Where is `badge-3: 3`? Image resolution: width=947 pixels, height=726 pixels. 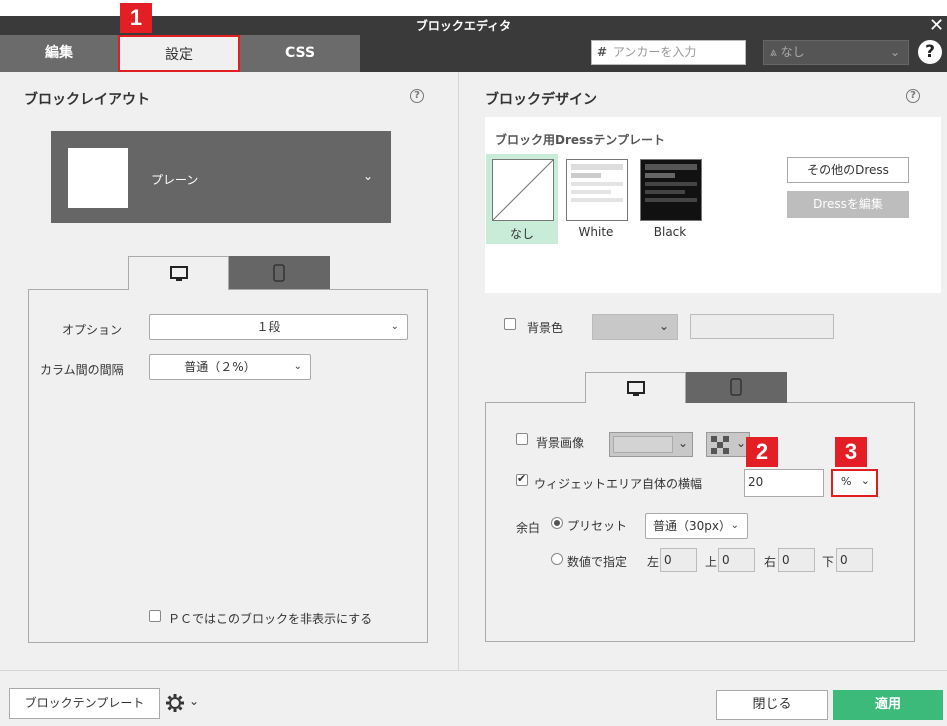 badge-3: 3 is located at coordinates (851, 452).